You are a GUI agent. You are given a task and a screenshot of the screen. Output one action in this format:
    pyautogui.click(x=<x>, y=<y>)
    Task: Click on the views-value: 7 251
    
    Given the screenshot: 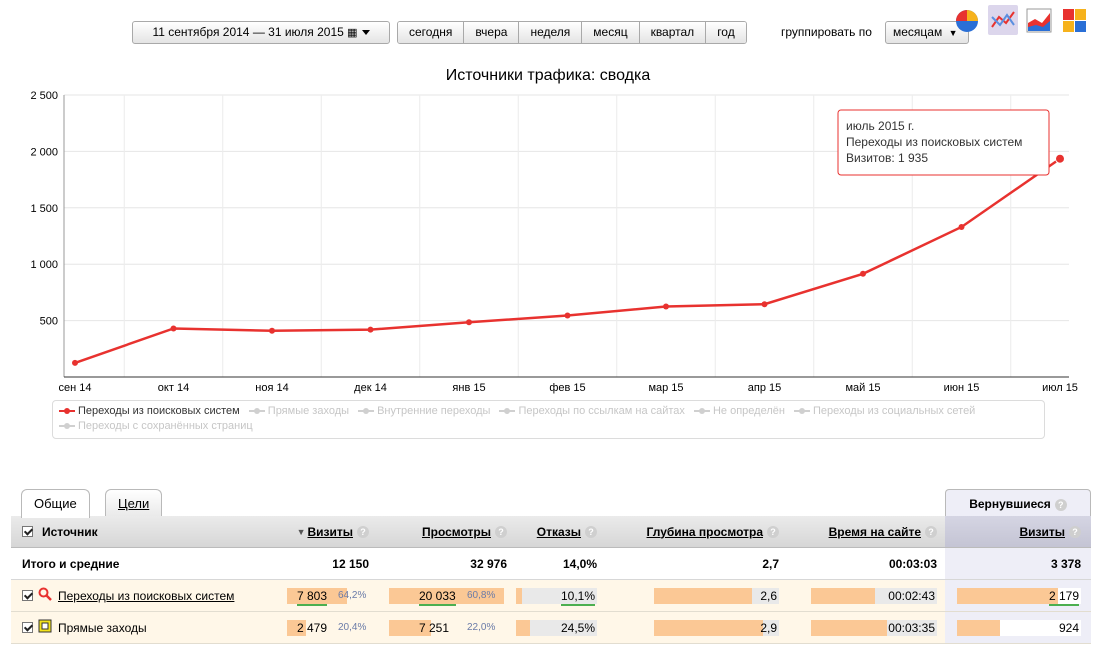 What is the action you would take?
    pyautogui.click(x=434, y=627)
    